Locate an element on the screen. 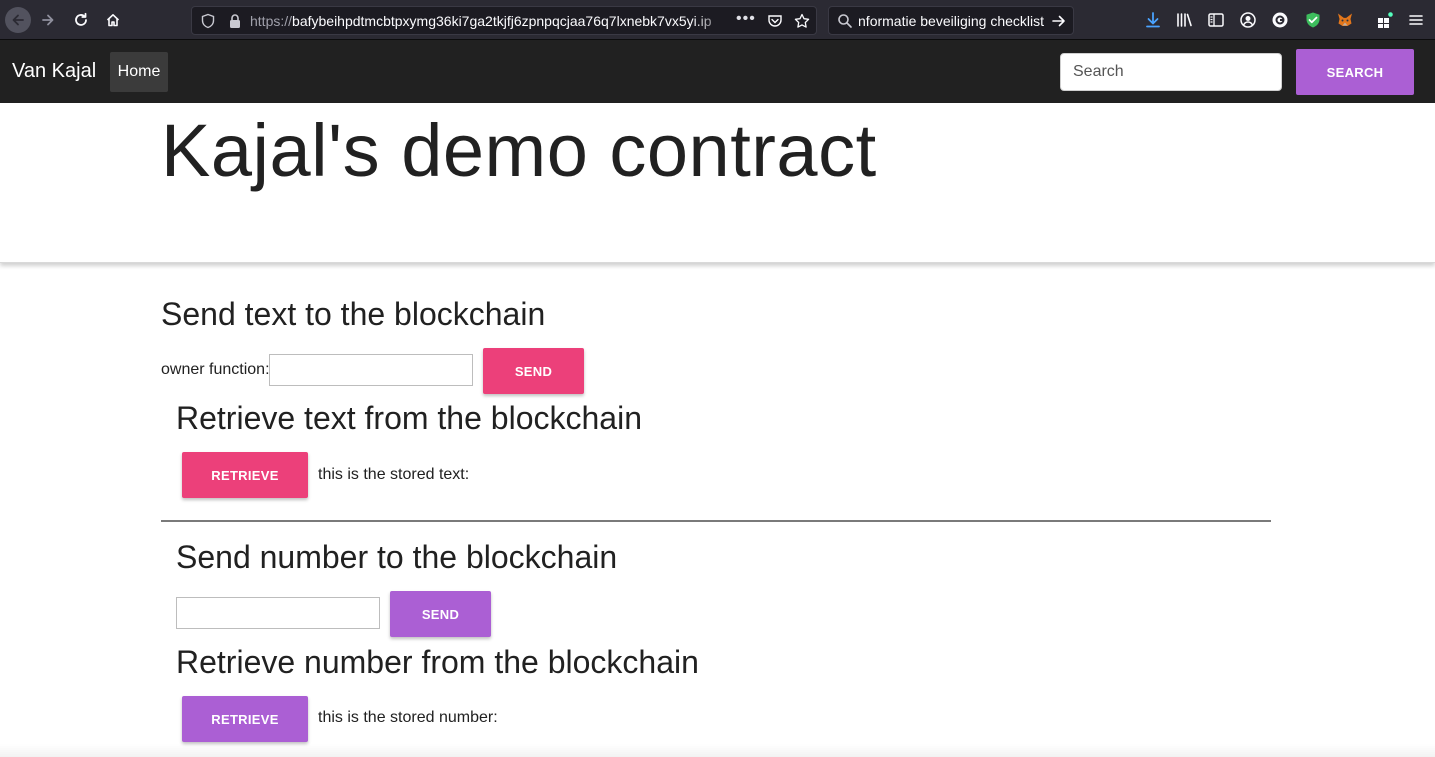  retrieve-number-heading: Retrieve number from the blockchain is located at coordinates (437, 662).